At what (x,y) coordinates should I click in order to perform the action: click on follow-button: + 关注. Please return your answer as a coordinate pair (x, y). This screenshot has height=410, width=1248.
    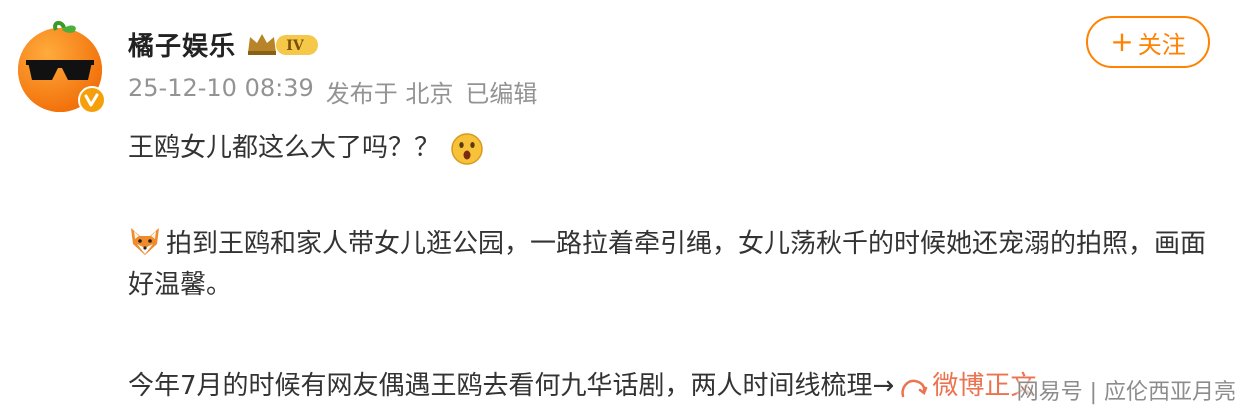
    Looking at the image, I should click on (1148, 42).